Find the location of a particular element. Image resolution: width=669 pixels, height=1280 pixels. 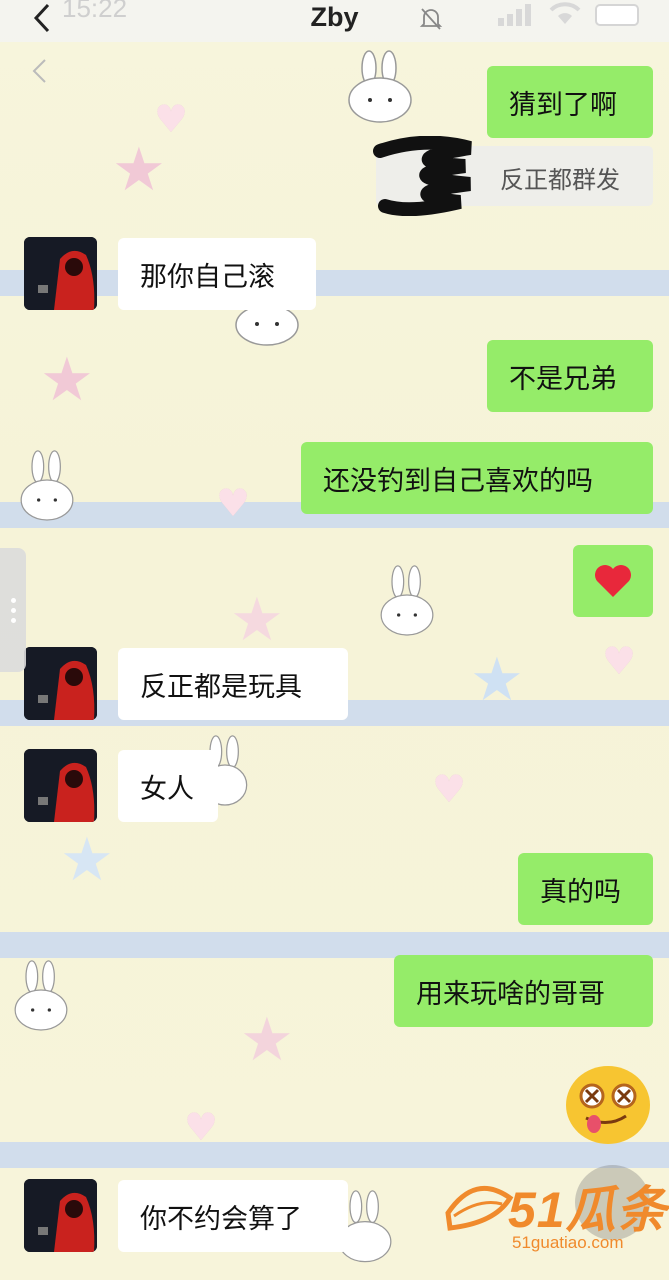

message-text: 猜到了啊 is located at coordinates (563, 105).